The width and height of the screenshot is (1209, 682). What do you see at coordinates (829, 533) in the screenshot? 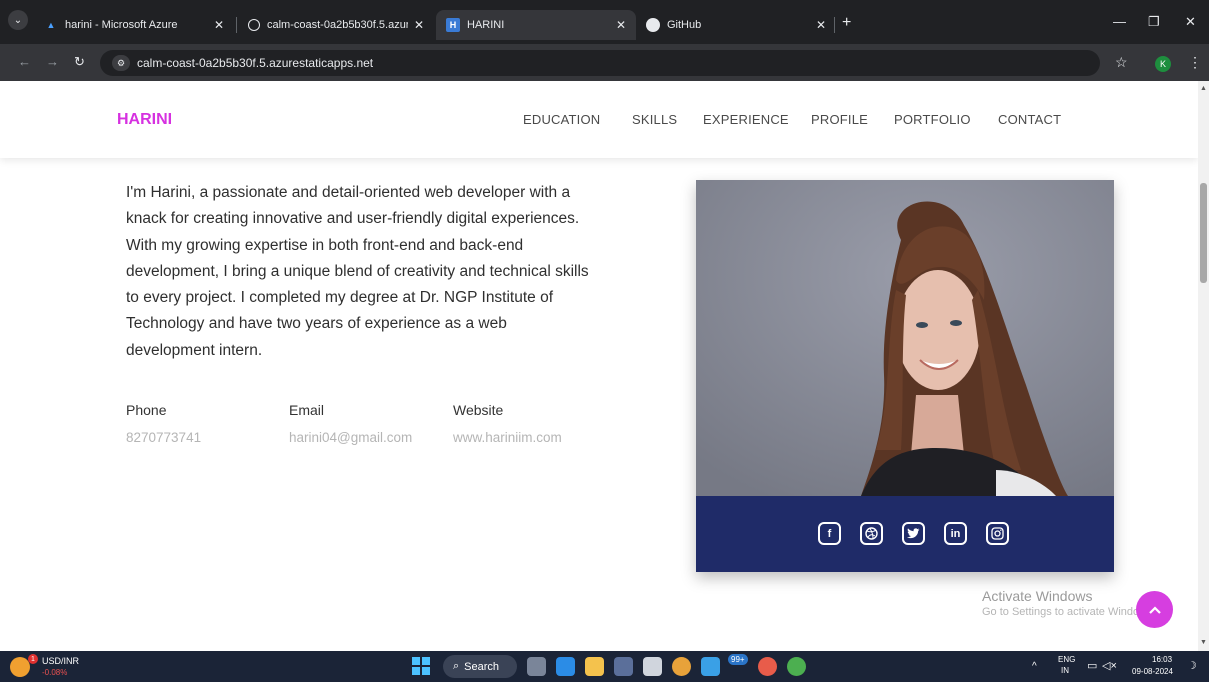
I see `facebook-icon: f` at bounding box center [829, 533].